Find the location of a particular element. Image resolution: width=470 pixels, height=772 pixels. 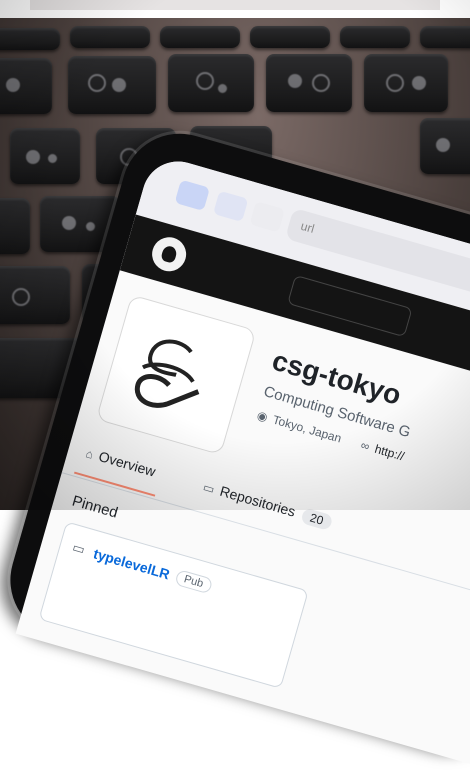

sidebar-toggle-icon is located at coordinates (192, 195).